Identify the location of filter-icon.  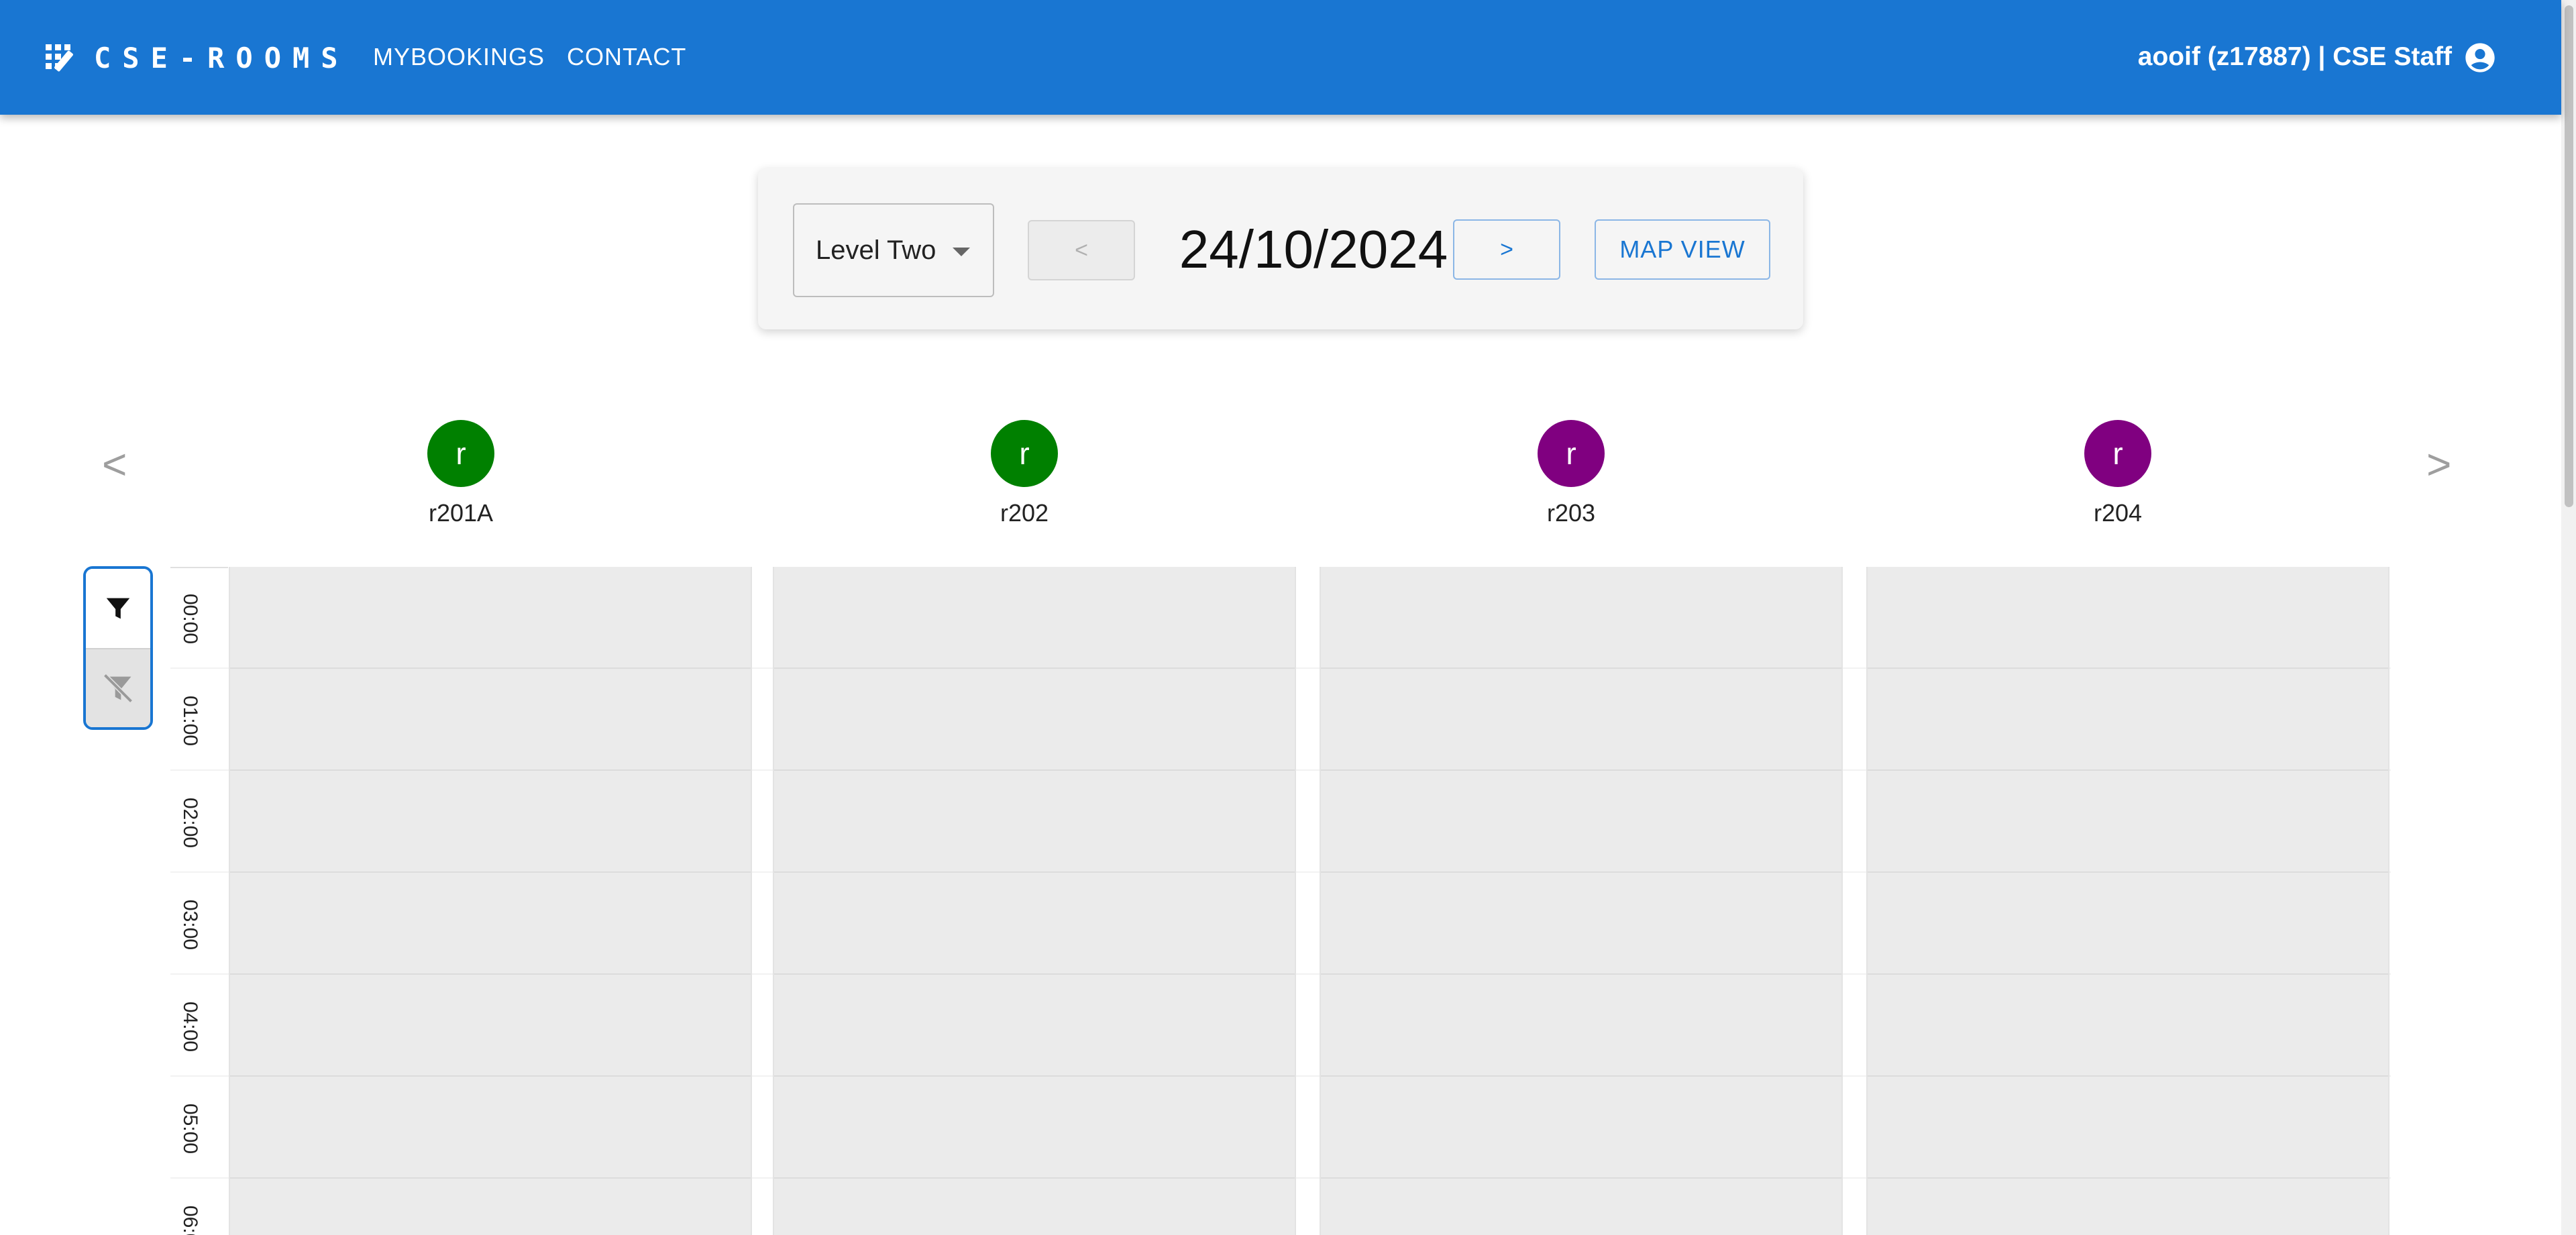
(118, 608).